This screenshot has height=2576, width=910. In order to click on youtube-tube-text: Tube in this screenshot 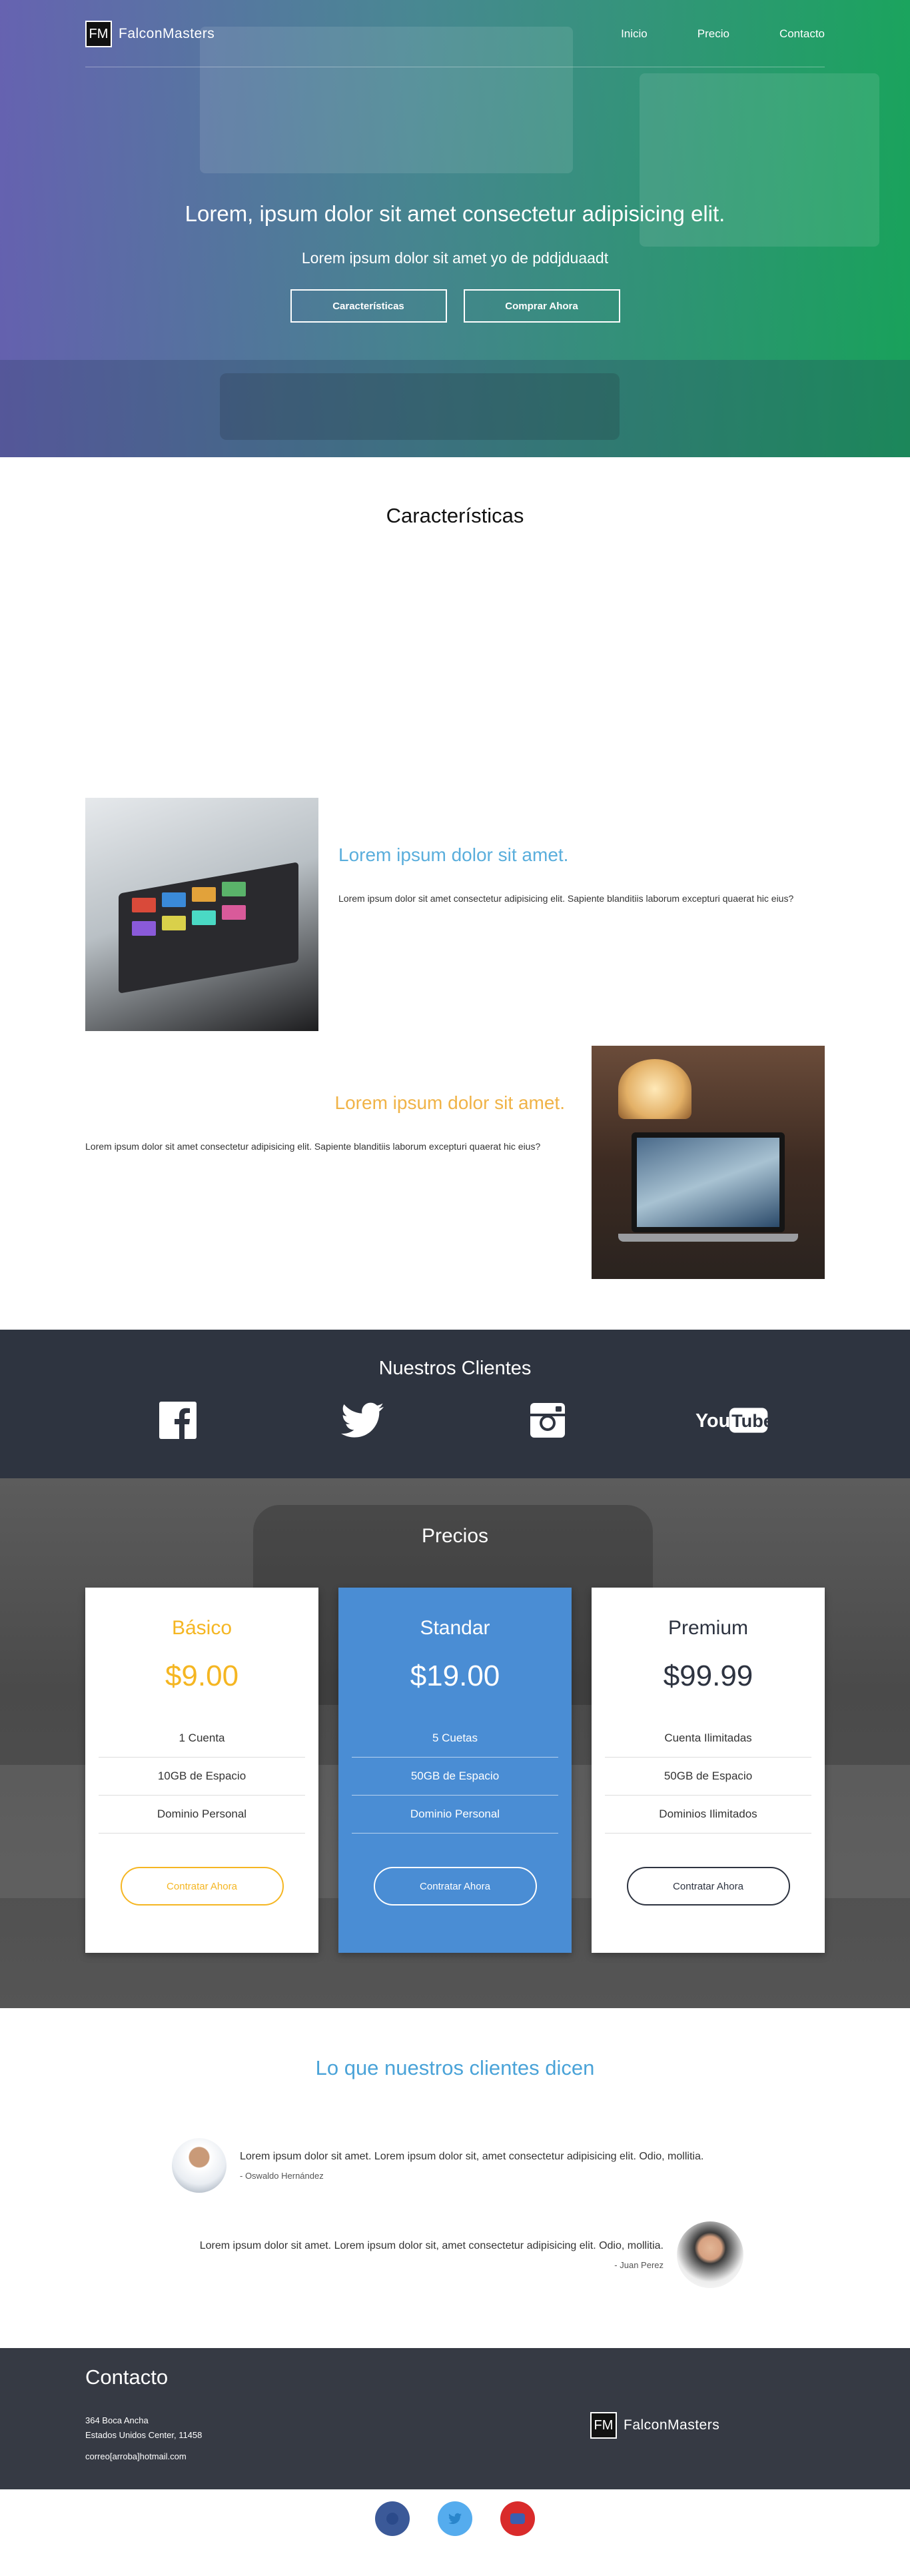, I will do `click(750, 1420)`.